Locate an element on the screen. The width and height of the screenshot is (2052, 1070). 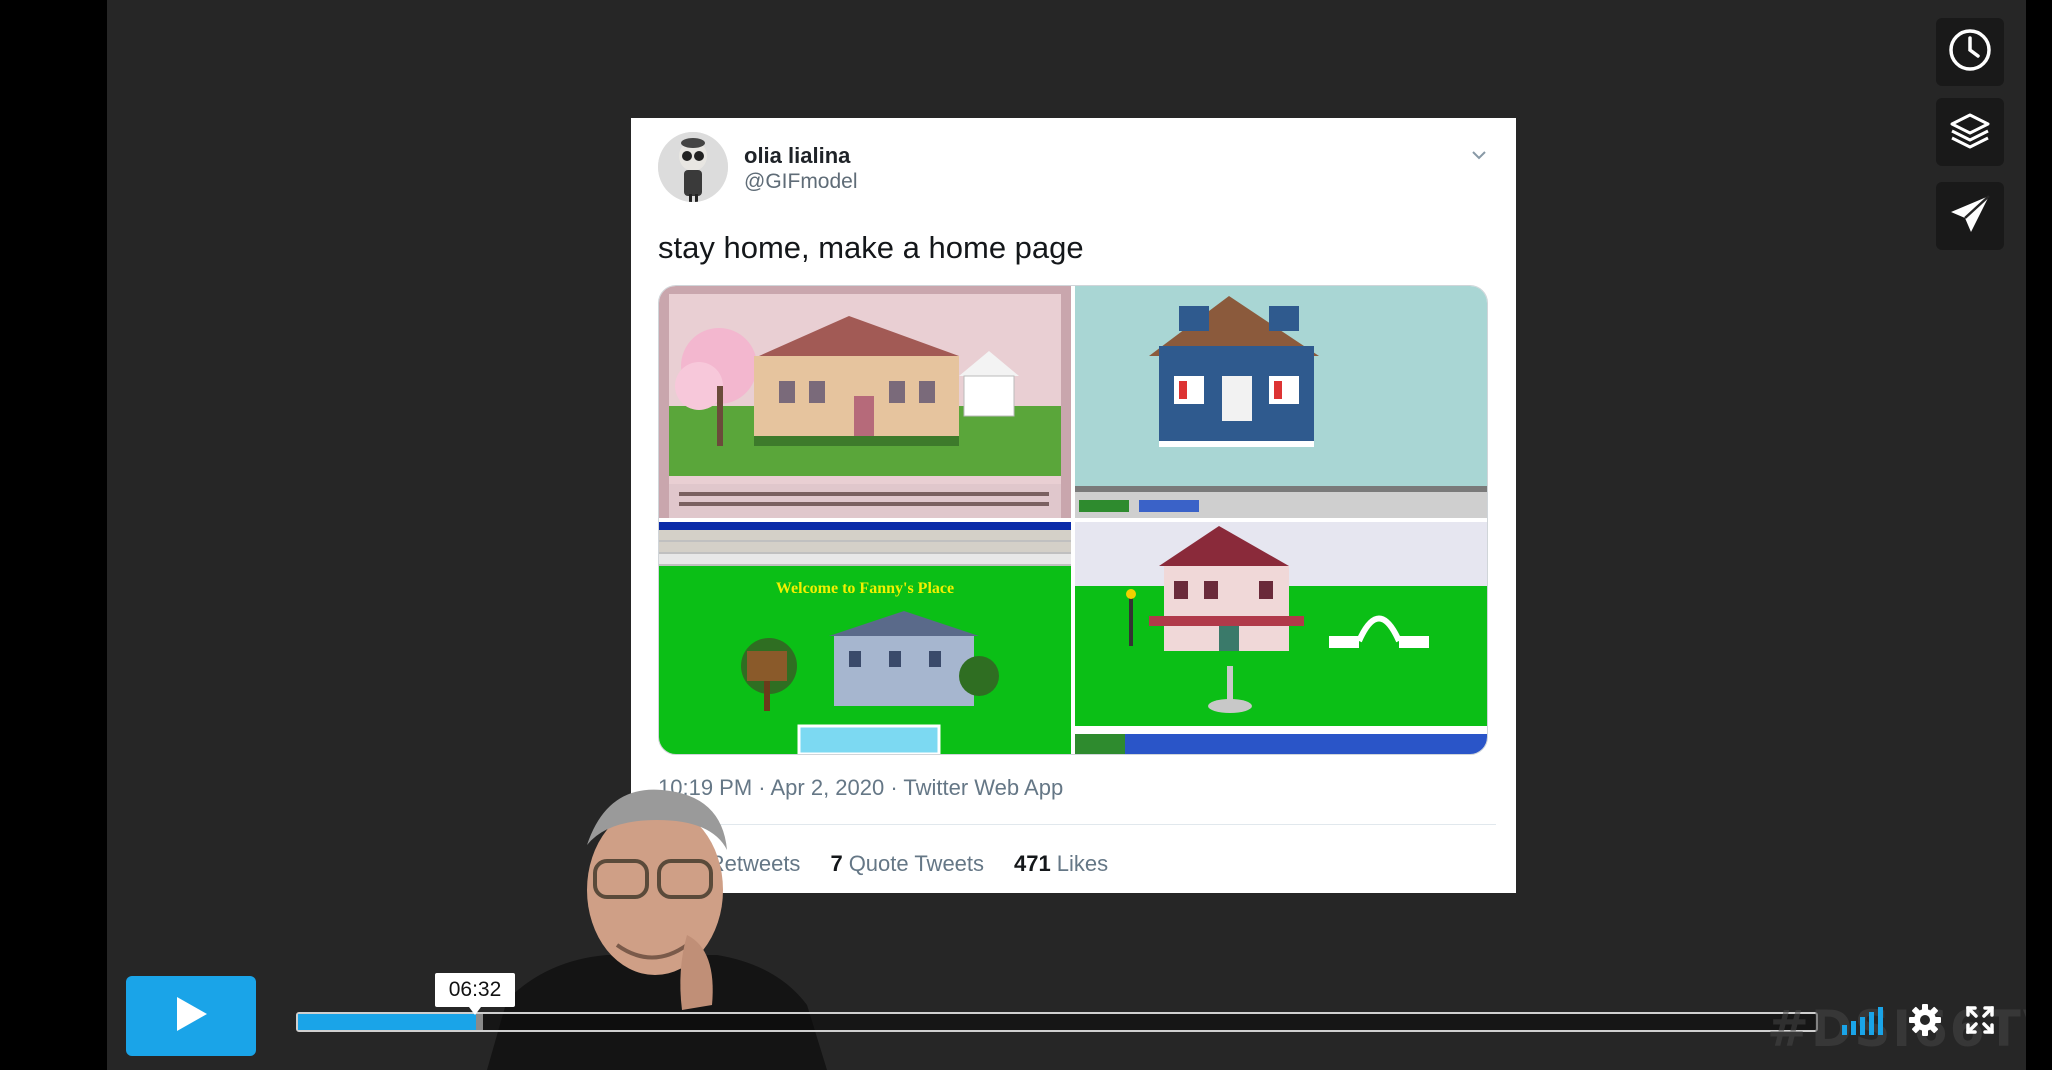
fullscreen-icon is located at coordinates (1980, 1022).